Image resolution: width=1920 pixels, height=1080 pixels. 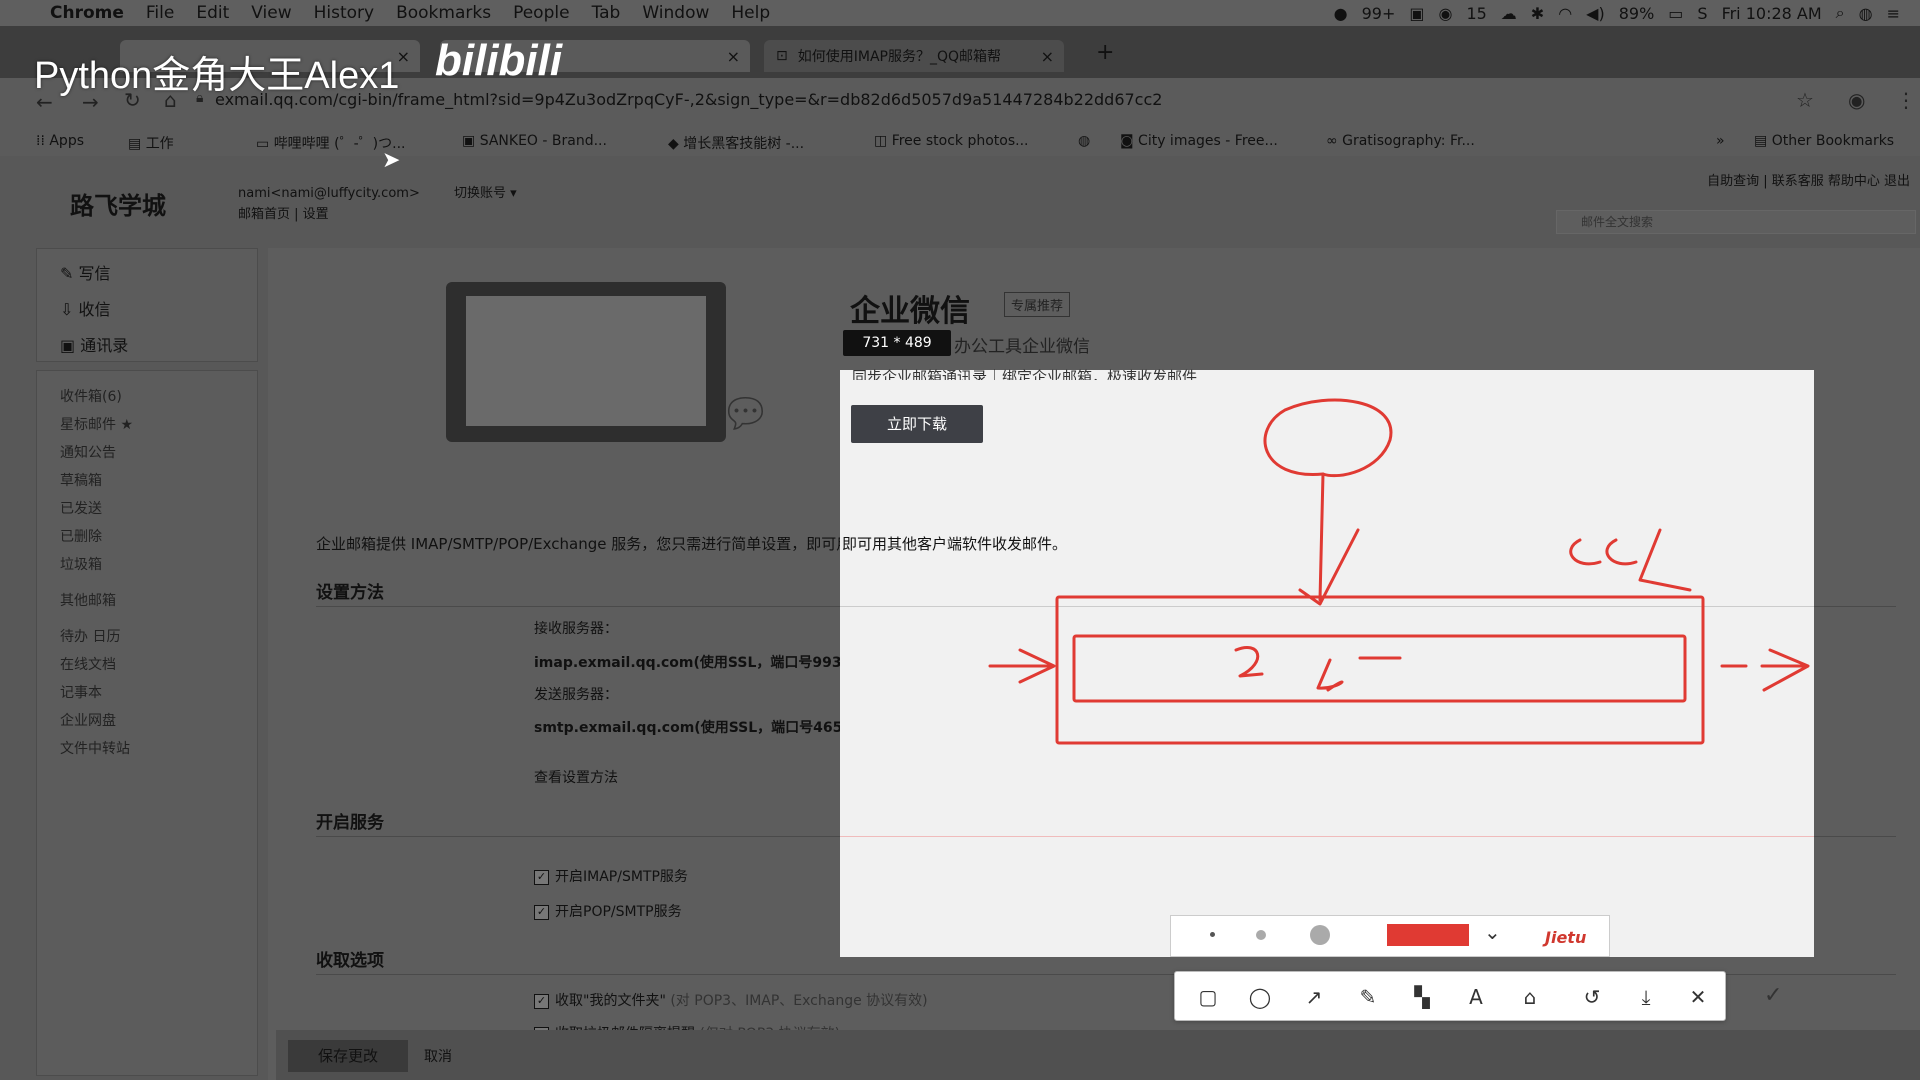 What do you see at coordinates (90, 636) in the screenshot?
I see `todo-calendar: 待办 日历` at bounding box center [90, 636].